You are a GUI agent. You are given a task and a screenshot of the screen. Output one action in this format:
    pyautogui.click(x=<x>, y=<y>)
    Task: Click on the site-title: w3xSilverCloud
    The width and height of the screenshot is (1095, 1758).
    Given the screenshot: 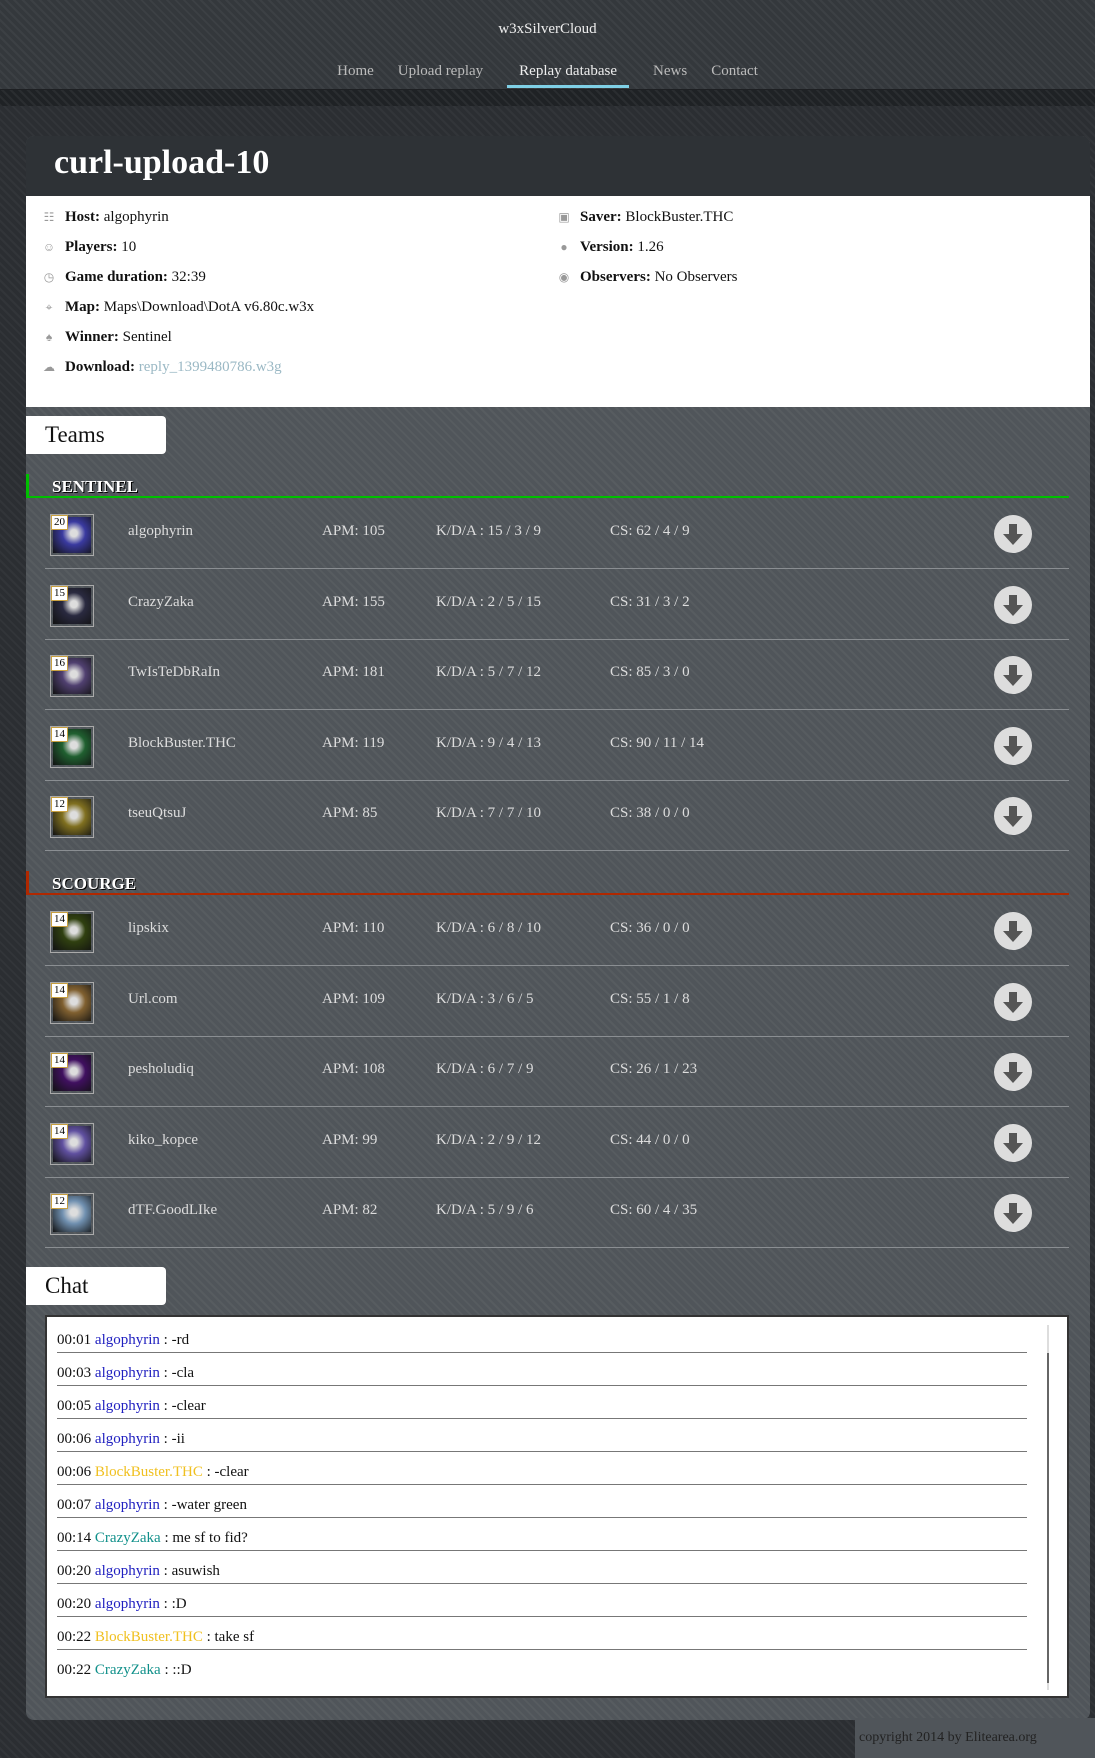 What is the action you would take?
    pyautogui.click(x=547, y=29)
    